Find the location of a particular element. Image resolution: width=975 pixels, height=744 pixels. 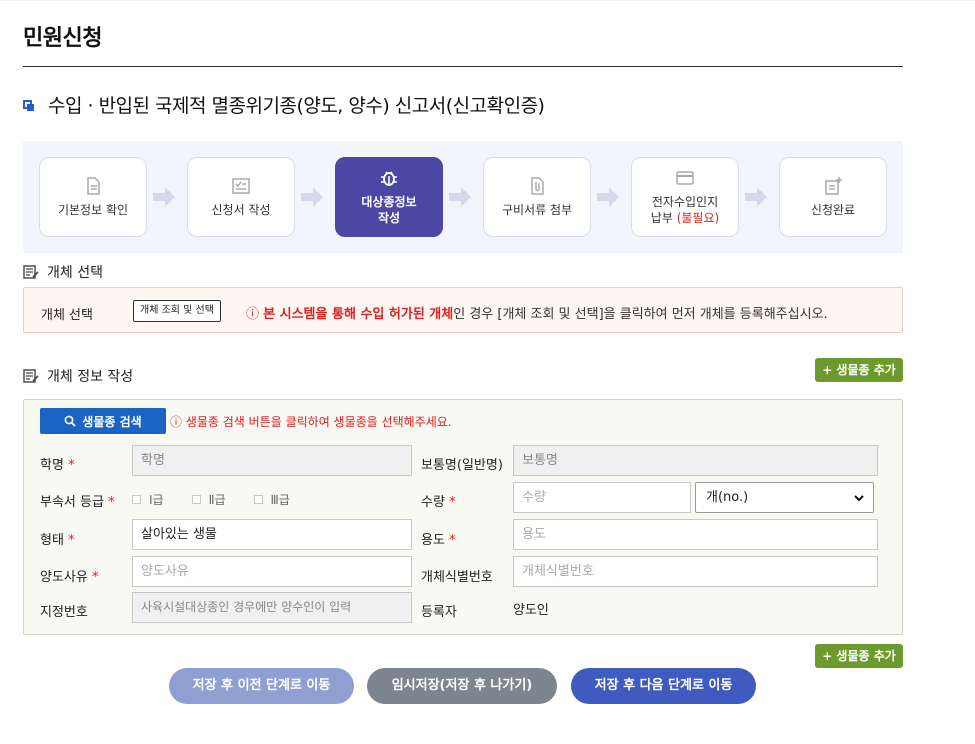

card-icon is located at coordinates (685, 178).